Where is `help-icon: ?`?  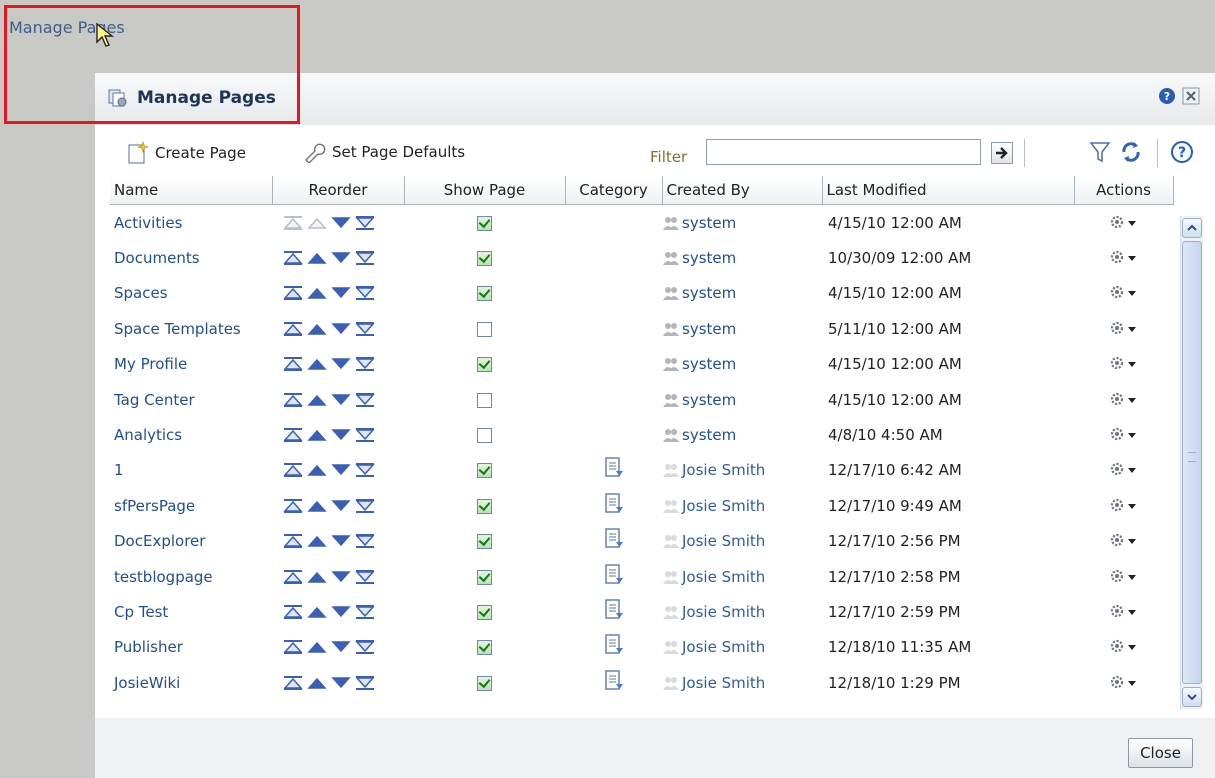
help-icon: ? is located at coordinates (1167, 96).